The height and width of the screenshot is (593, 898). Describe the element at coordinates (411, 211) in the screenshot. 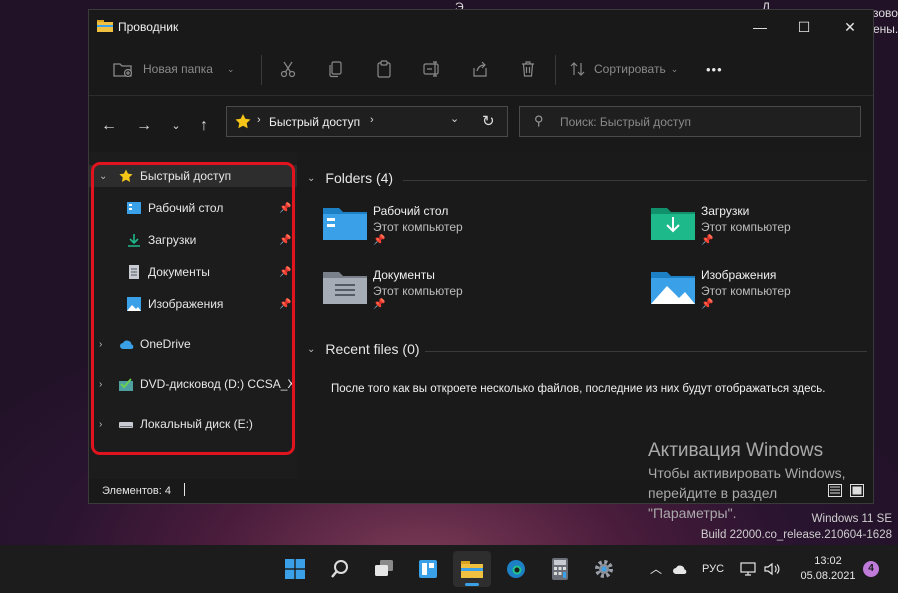

I see `folder-name: Рабочий стол` at that location.